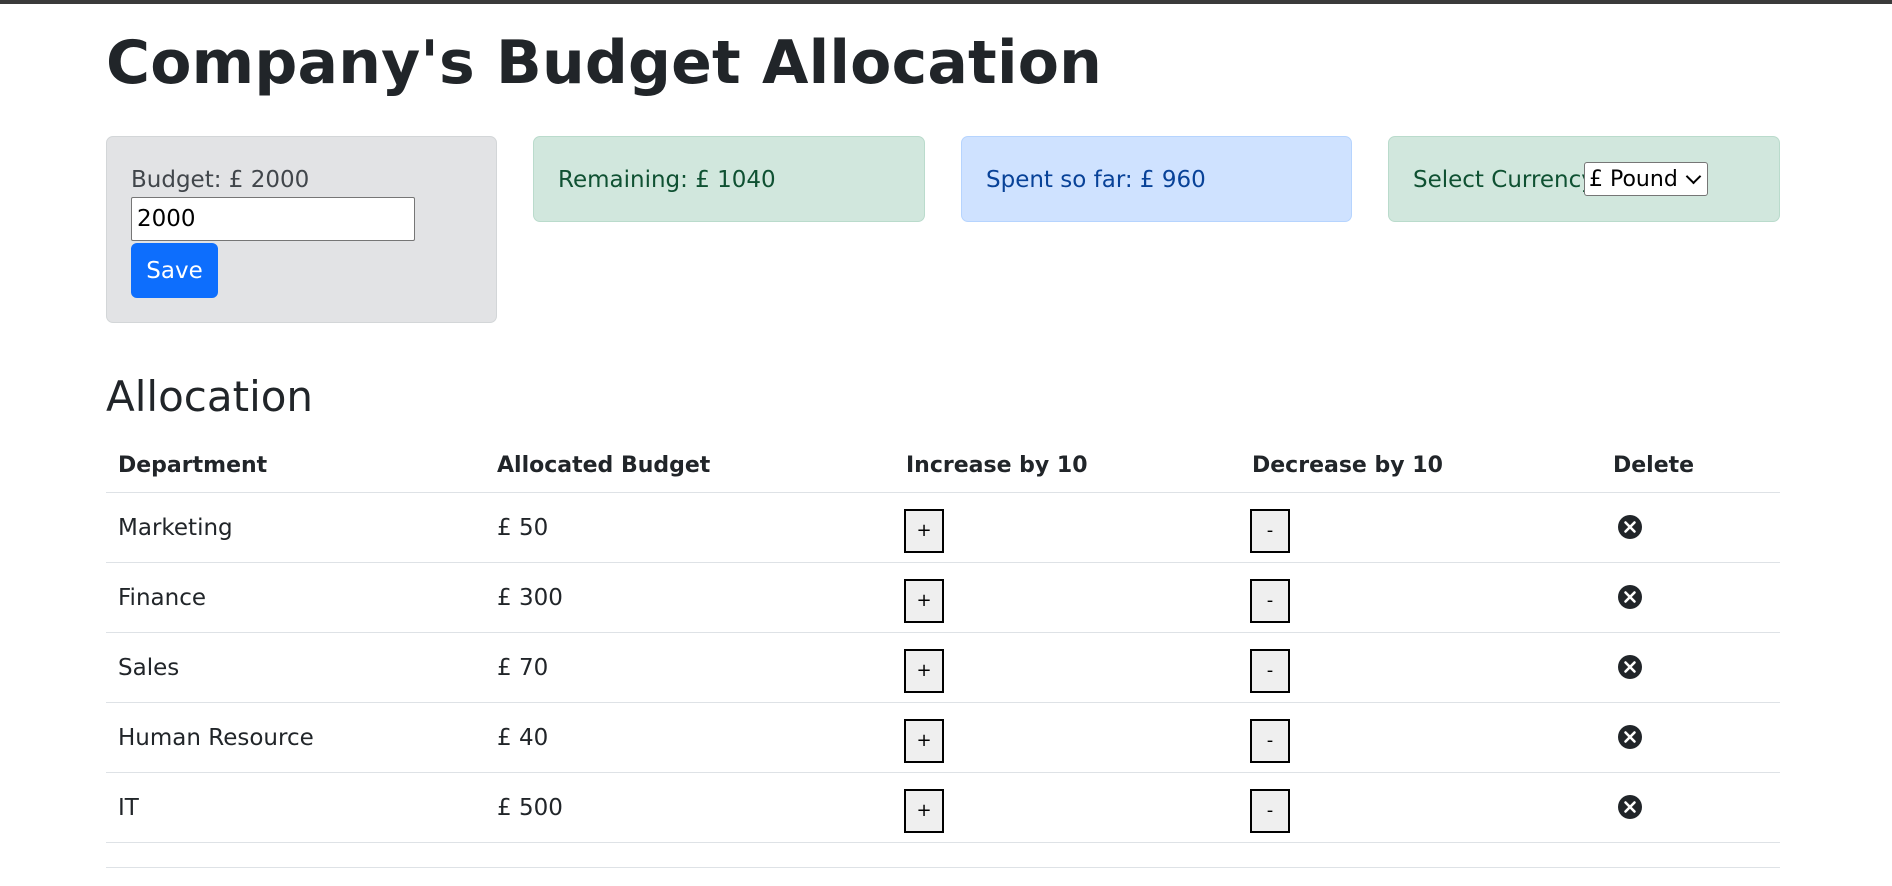  I want to click on department-cell: IT, so click(295, 807).